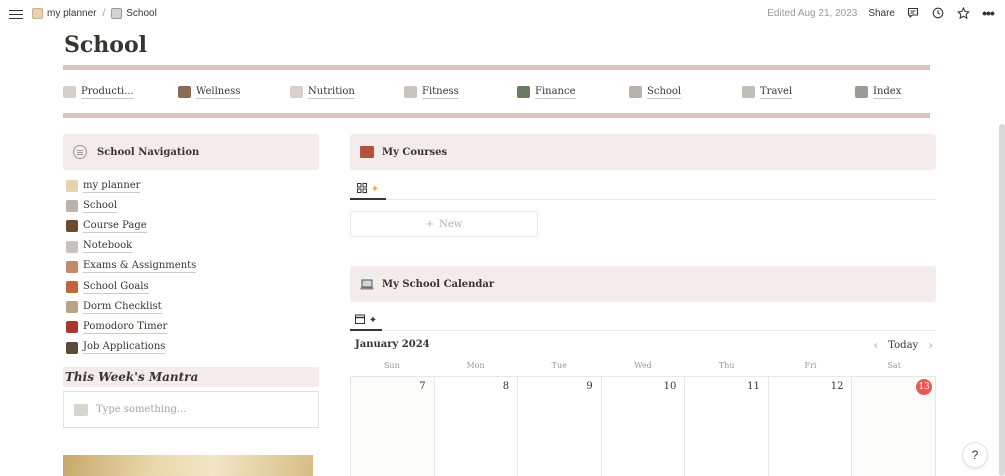 The height and width of the screenshot is (476, 1005). Describe the element at coordinates (72, 13) in the screenshot. I see `breadcrumb-label: my planner` at that location.